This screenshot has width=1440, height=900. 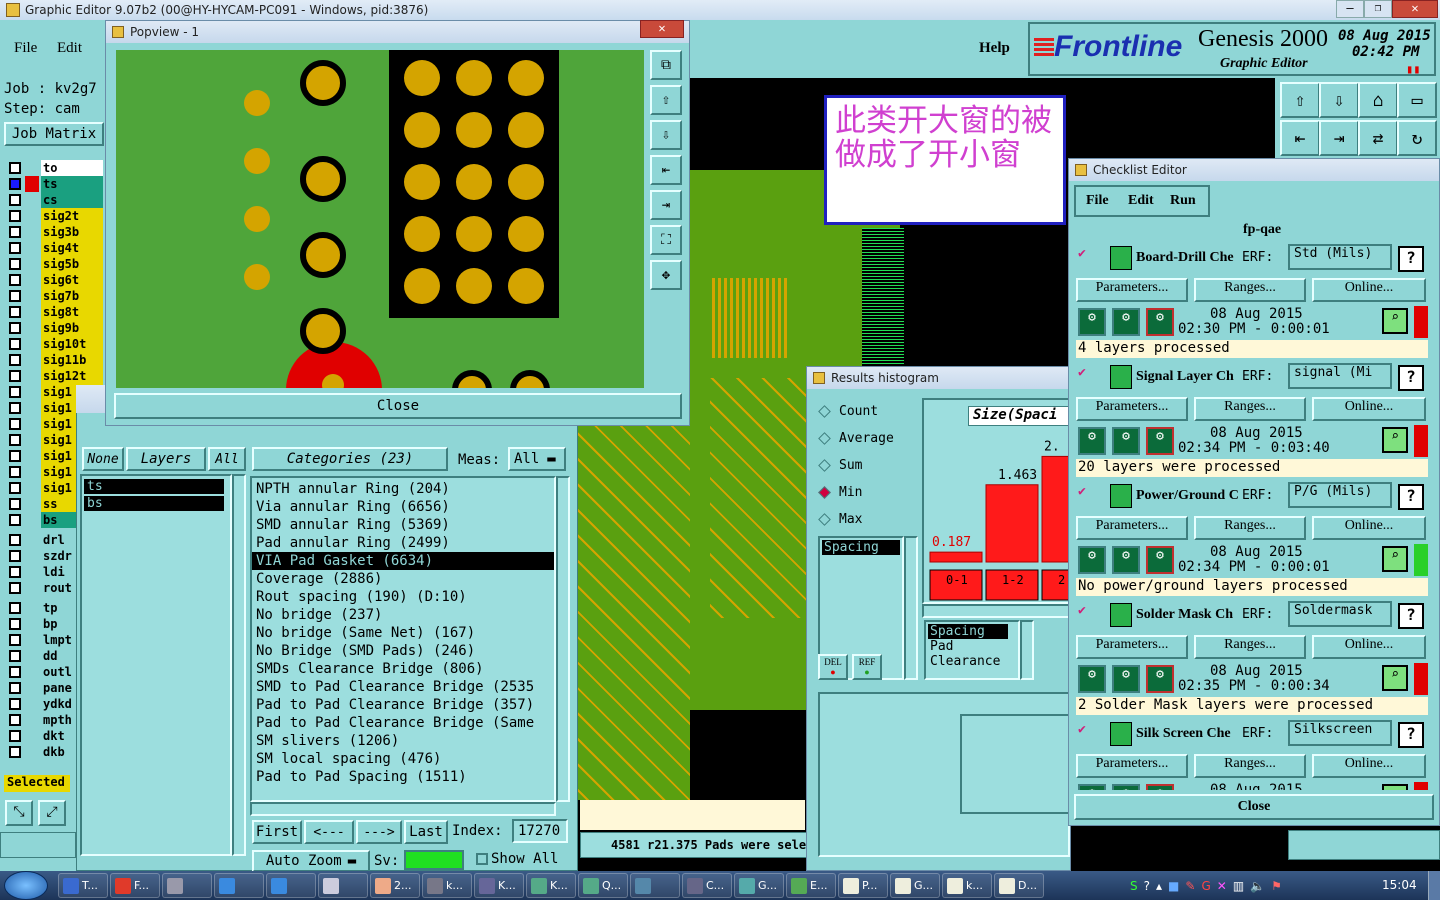 I want to click on download-icon: ⇩, so click(x=1339, y=100).